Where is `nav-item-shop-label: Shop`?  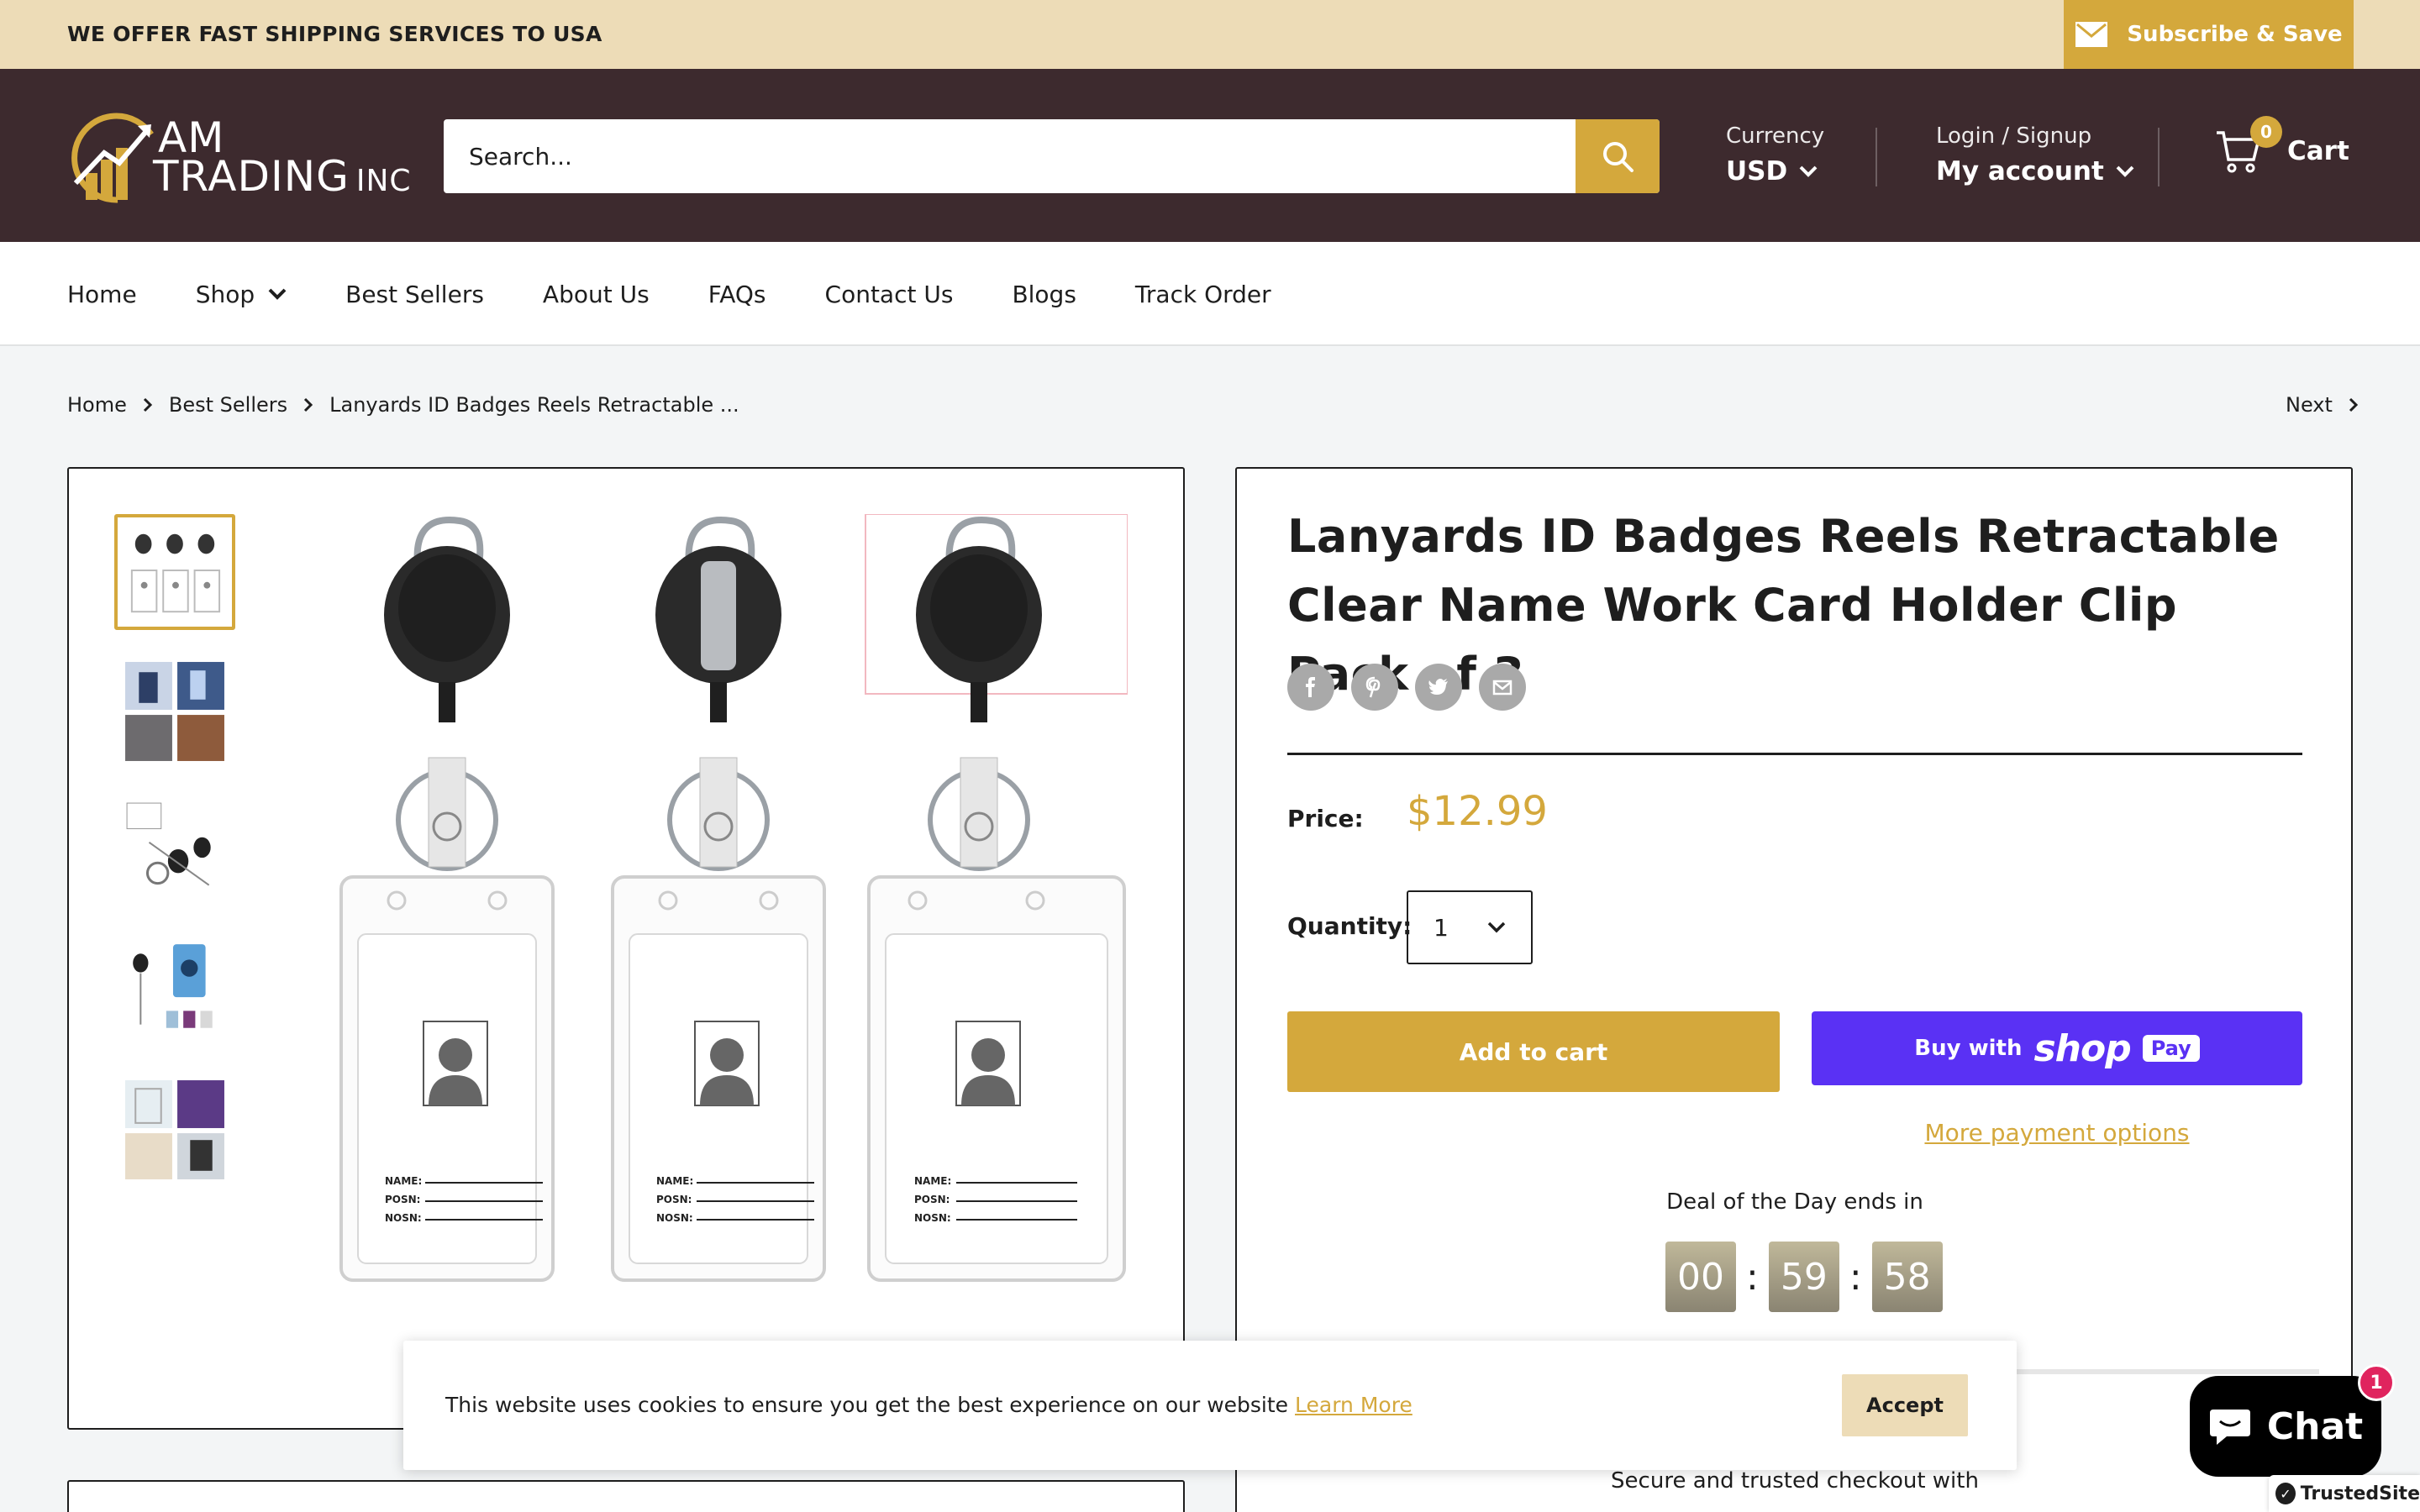 nav-item-shop-label: Shop is located at coordinates (225, 294).